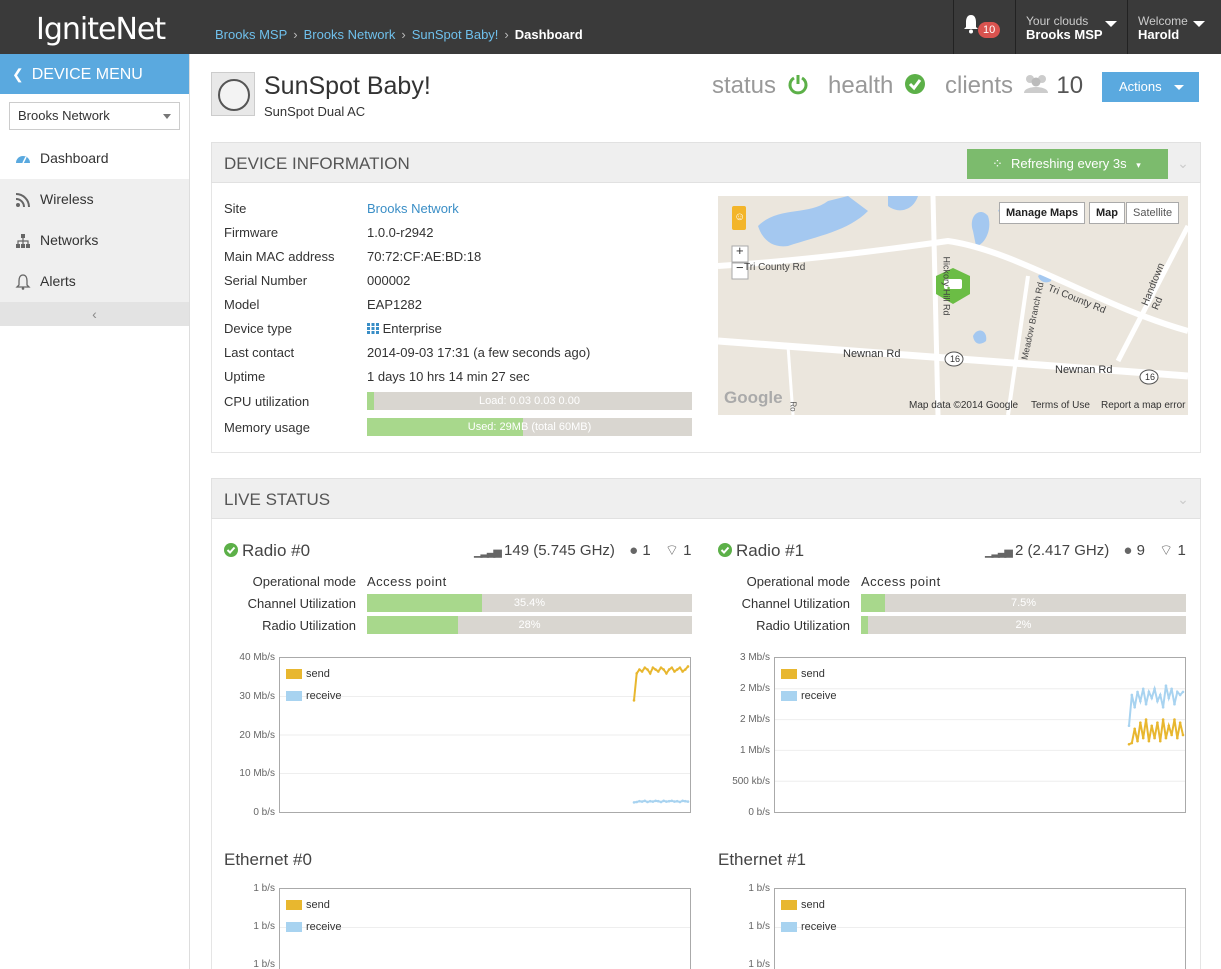  Describe the element at coordinates (94, 158) in the screenshot. I see `sidebar-item-dashboard: Dashboard` at that location.